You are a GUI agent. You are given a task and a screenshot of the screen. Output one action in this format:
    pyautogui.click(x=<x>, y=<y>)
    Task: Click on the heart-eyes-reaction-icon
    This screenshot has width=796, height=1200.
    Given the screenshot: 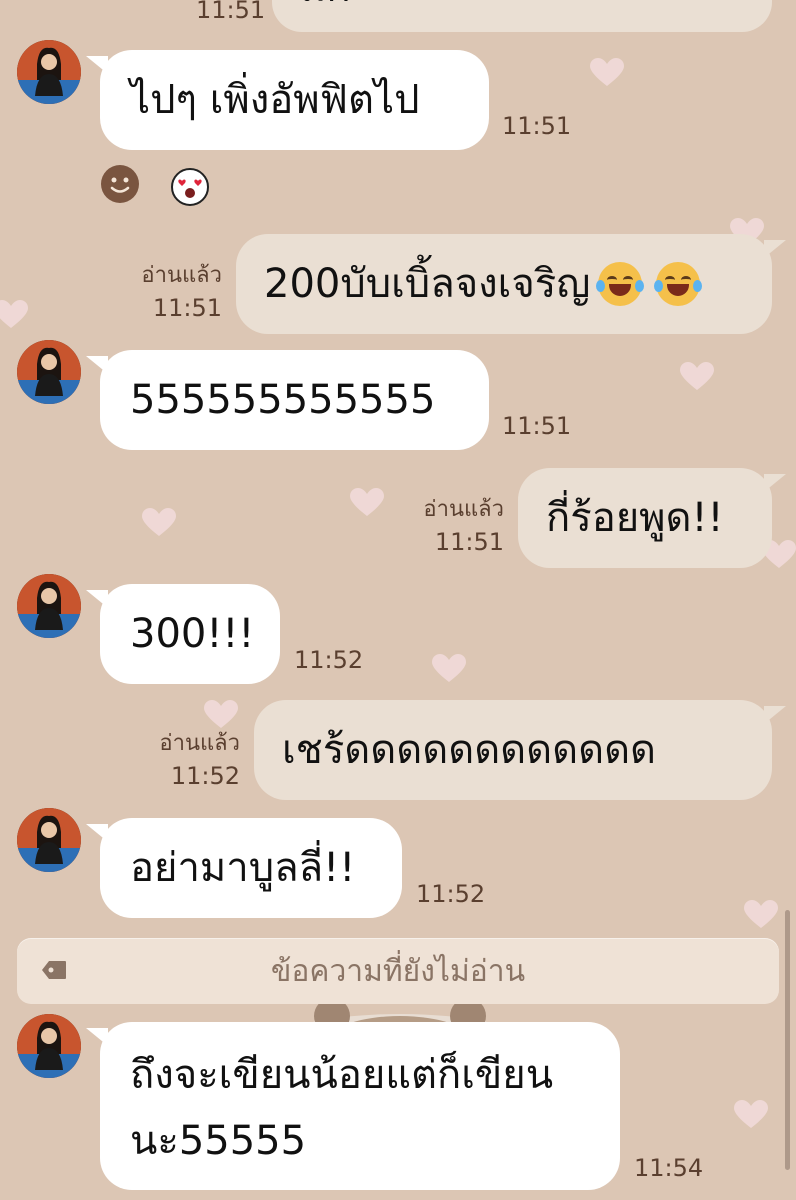 What is the action you would take?
    pyautogui.click(x=190, y=187)
    